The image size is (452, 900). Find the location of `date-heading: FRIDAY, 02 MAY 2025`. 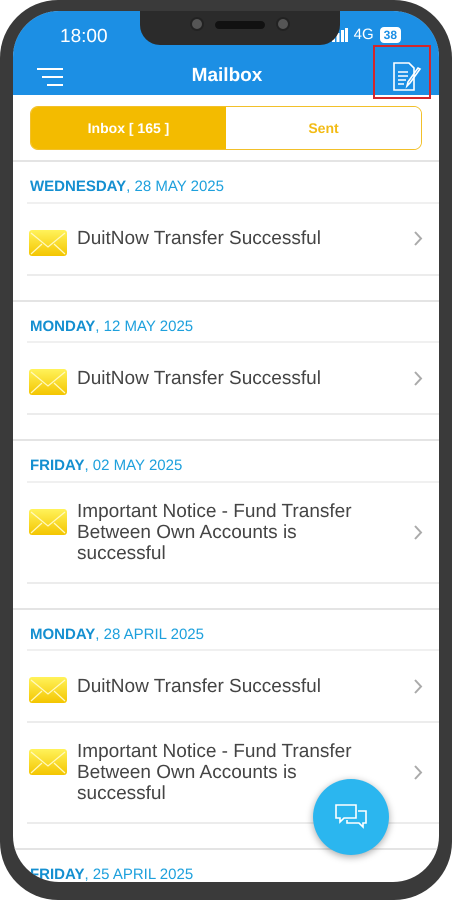

date-heading: FRIDAY, 02 MAY 2025 is located at coordinates (233, 461).